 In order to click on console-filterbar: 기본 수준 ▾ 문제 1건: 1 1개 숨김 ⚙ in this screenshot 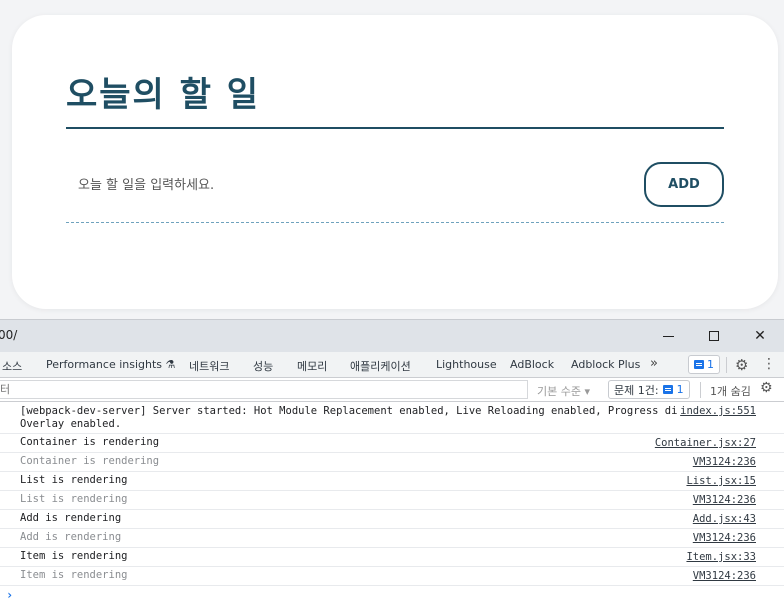, I will do `click(392, 390)`.